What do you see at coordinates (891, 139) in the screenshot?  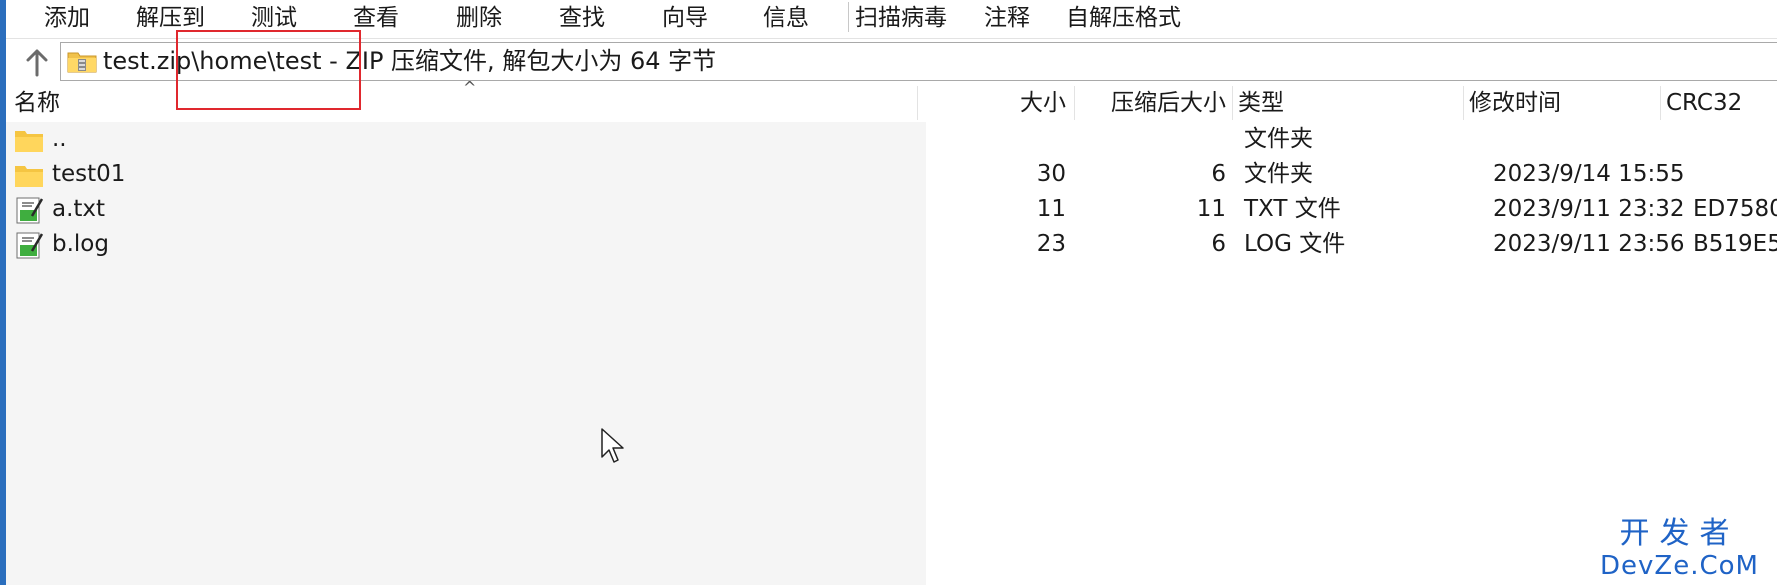 I see `list-item-parent: .. 文件夹` at bounding box center [891, 139].